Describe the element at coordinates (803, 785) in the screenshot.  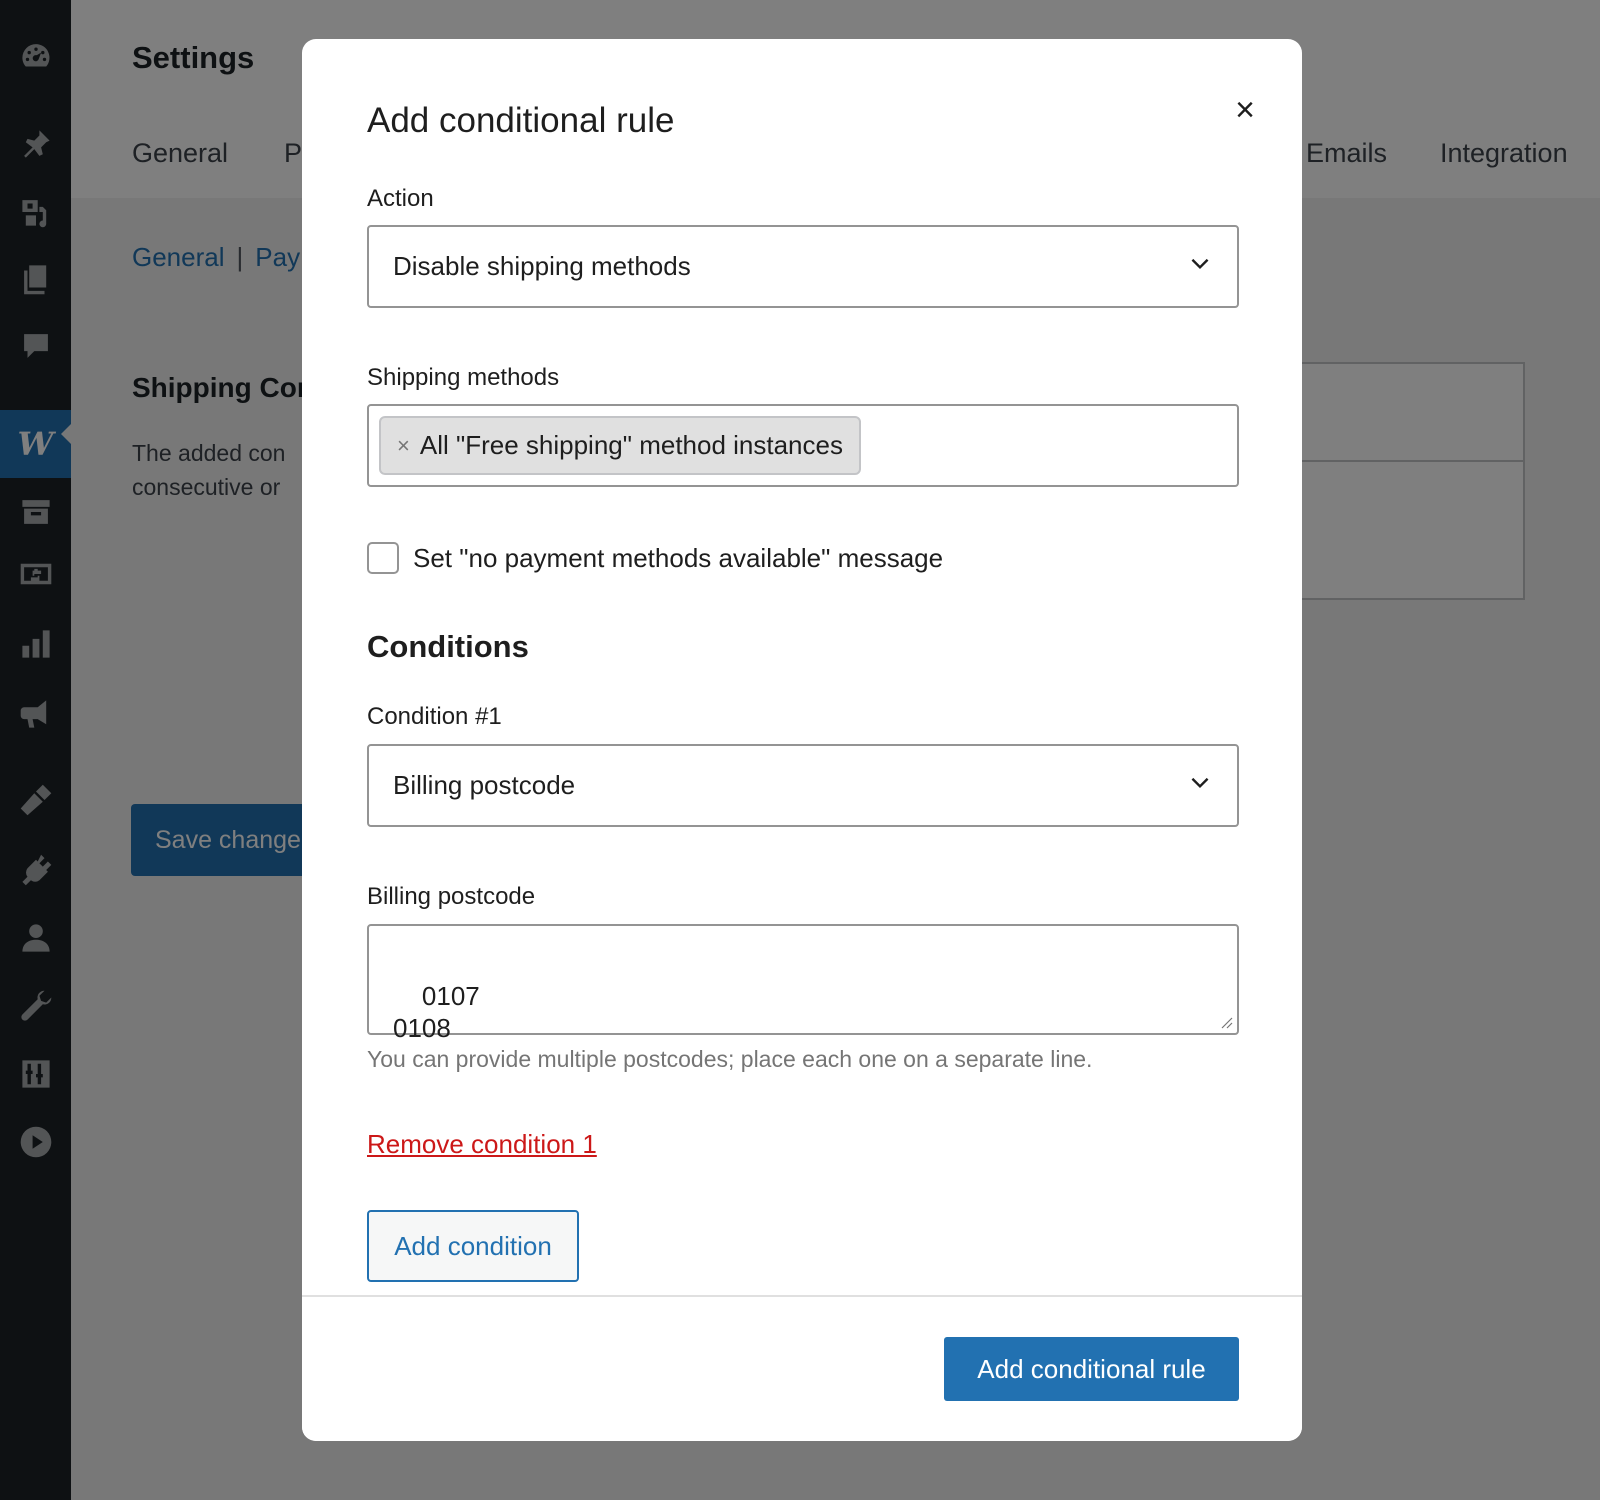
I see `condition-1-select: Billing postcode` at that location.